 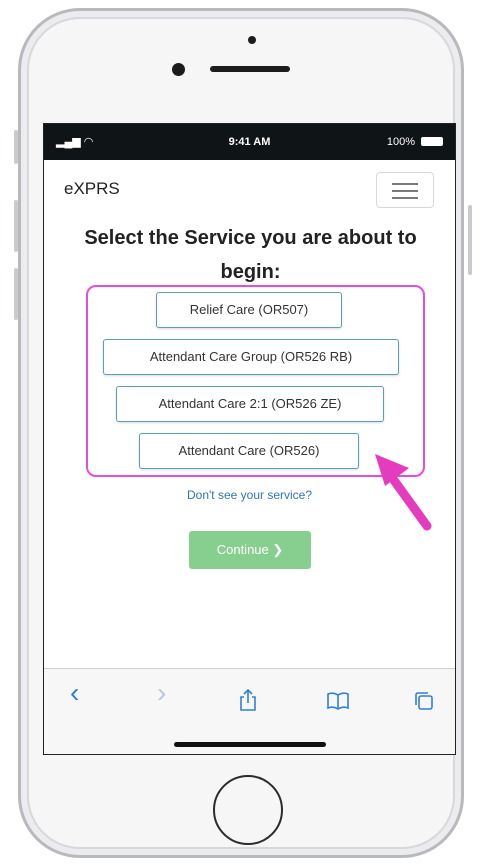 What do you see at coordinates (250, 744) in the screenshot?
I see `home-indicator` at bounding box center [250, 744].